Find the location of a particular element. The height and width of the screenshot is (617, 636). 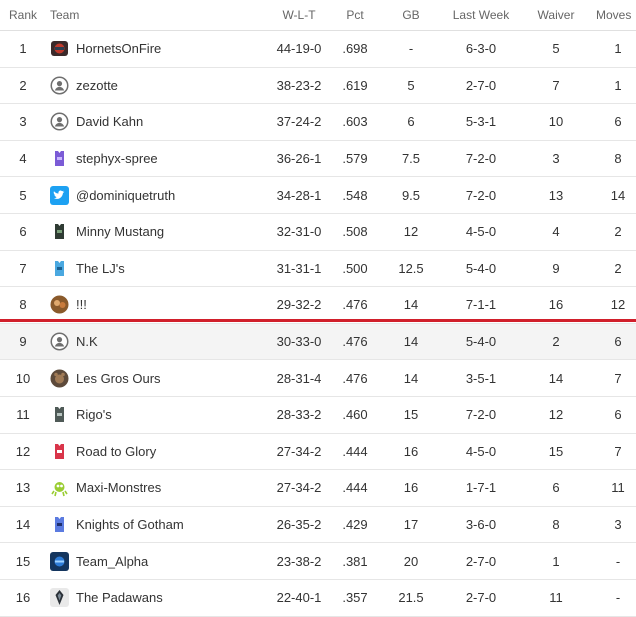

dark-jersey-icon is located at coordinates (59, 231).